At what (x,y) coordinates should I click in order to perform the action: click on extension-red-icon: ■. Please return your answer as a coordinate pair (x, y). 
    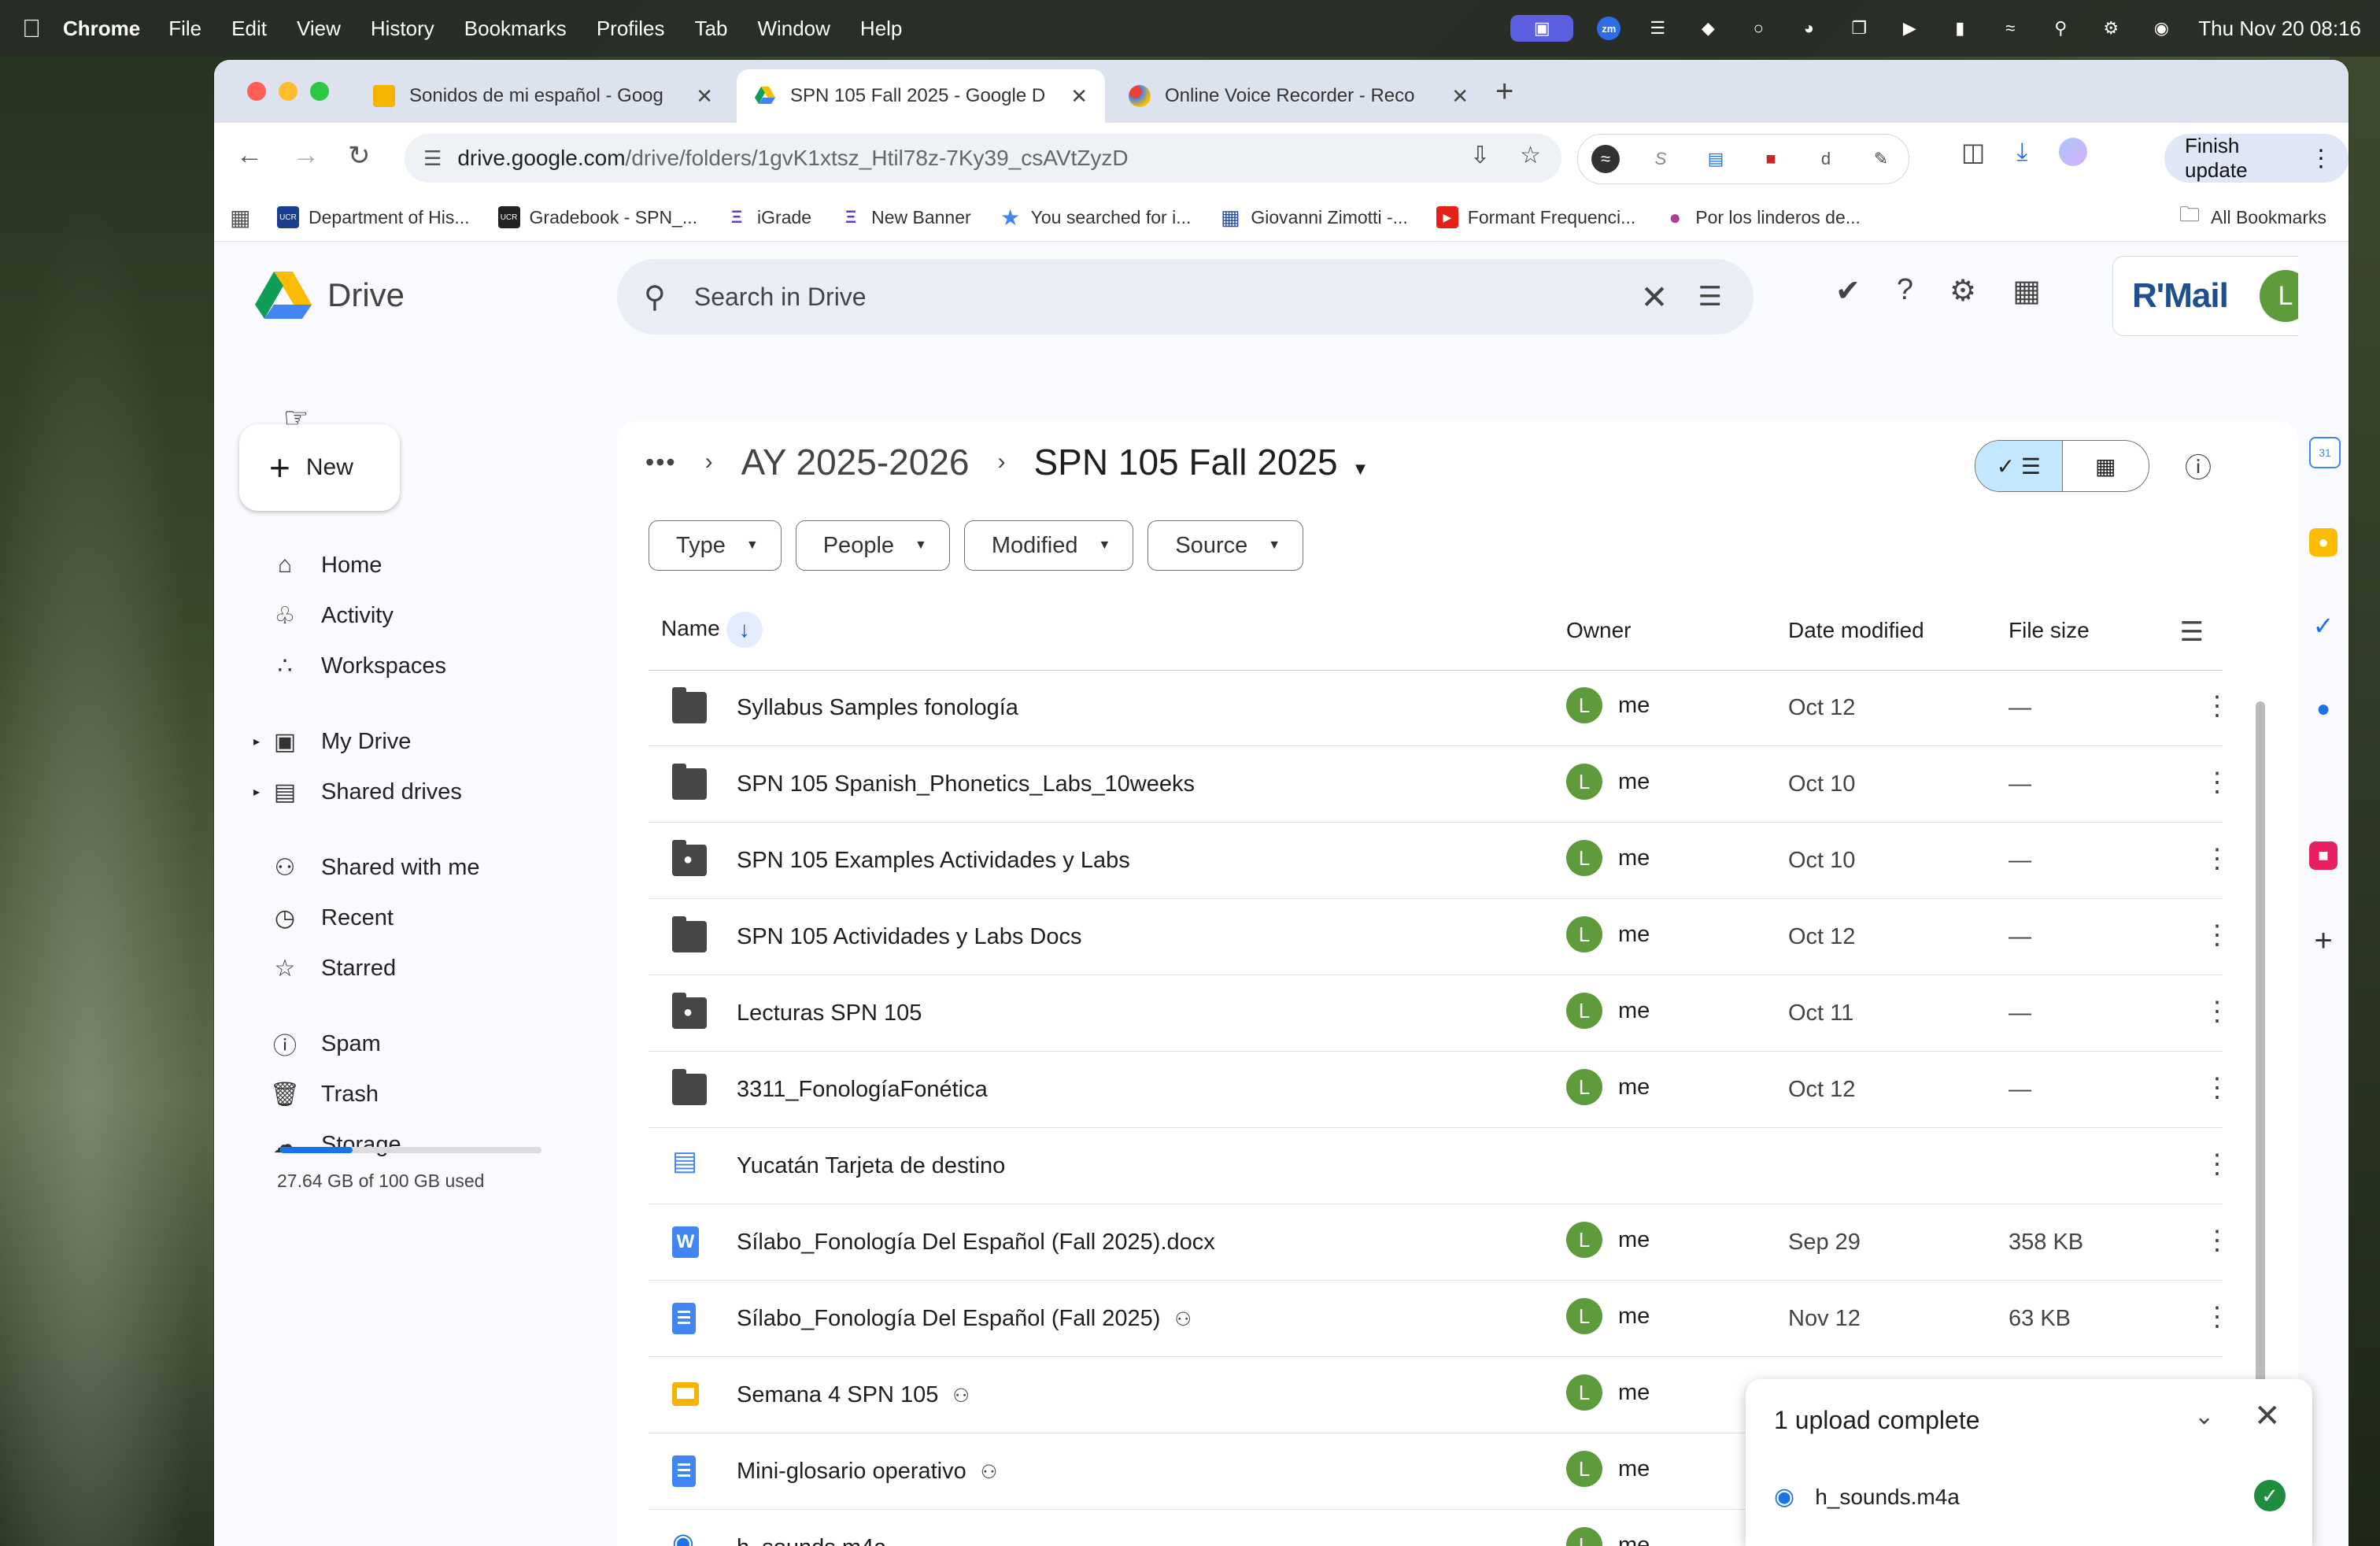
    Looking at the image, I should click on (1771, 159).